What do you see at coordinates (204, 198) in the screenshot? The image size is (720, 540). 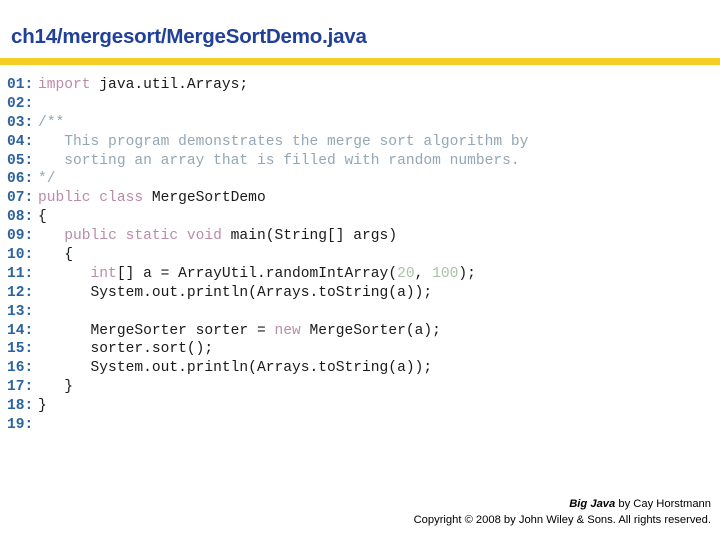 I see `code-token: MergeSortDemo` at bounding box center [204, 198].